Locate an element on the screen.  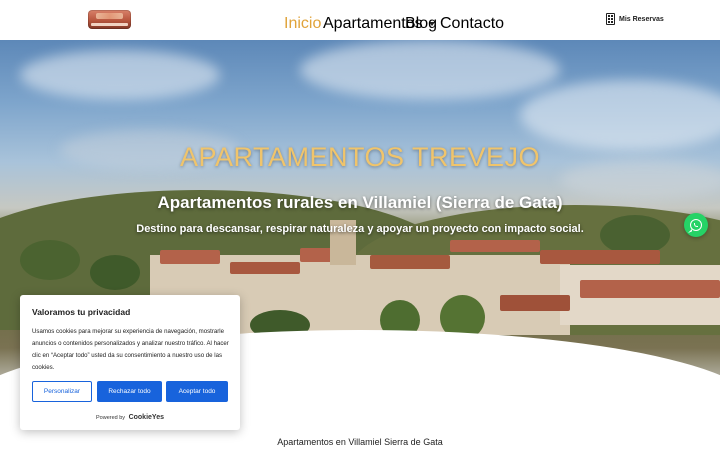
phone-icon is located at coordinates (696, 225).